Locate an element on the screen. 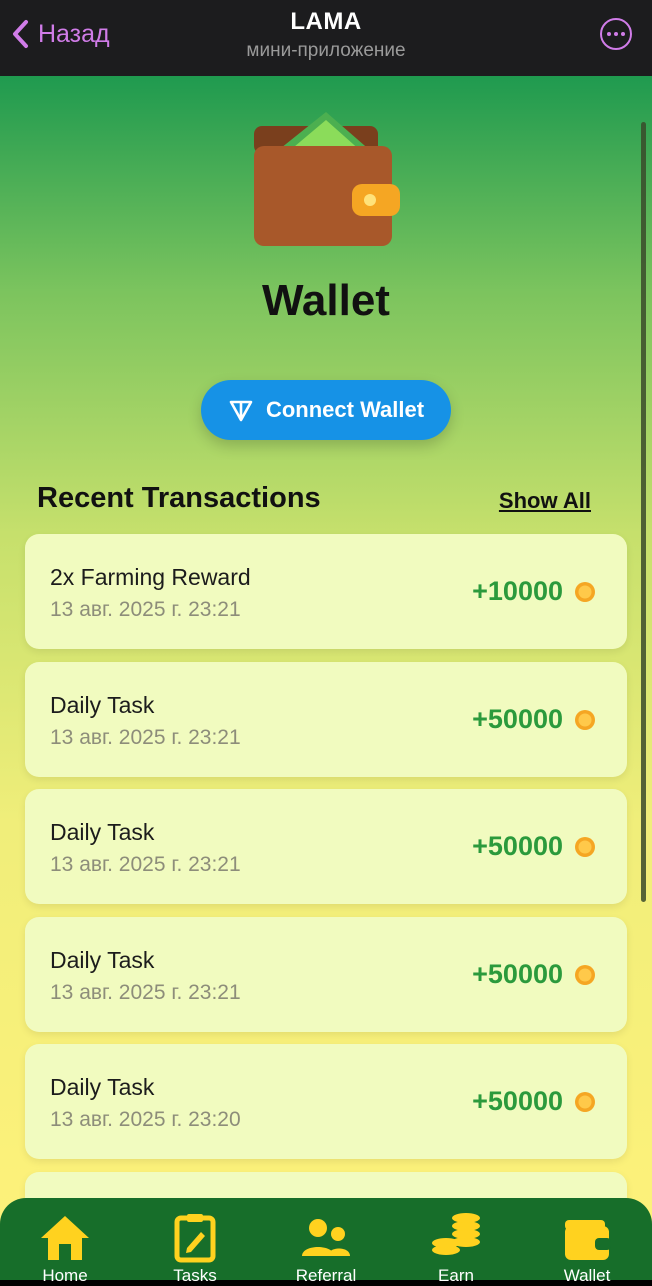 The image size is (652, 1286). transaction-name: 2x Farming Reward is located at coordinates (150, 577).